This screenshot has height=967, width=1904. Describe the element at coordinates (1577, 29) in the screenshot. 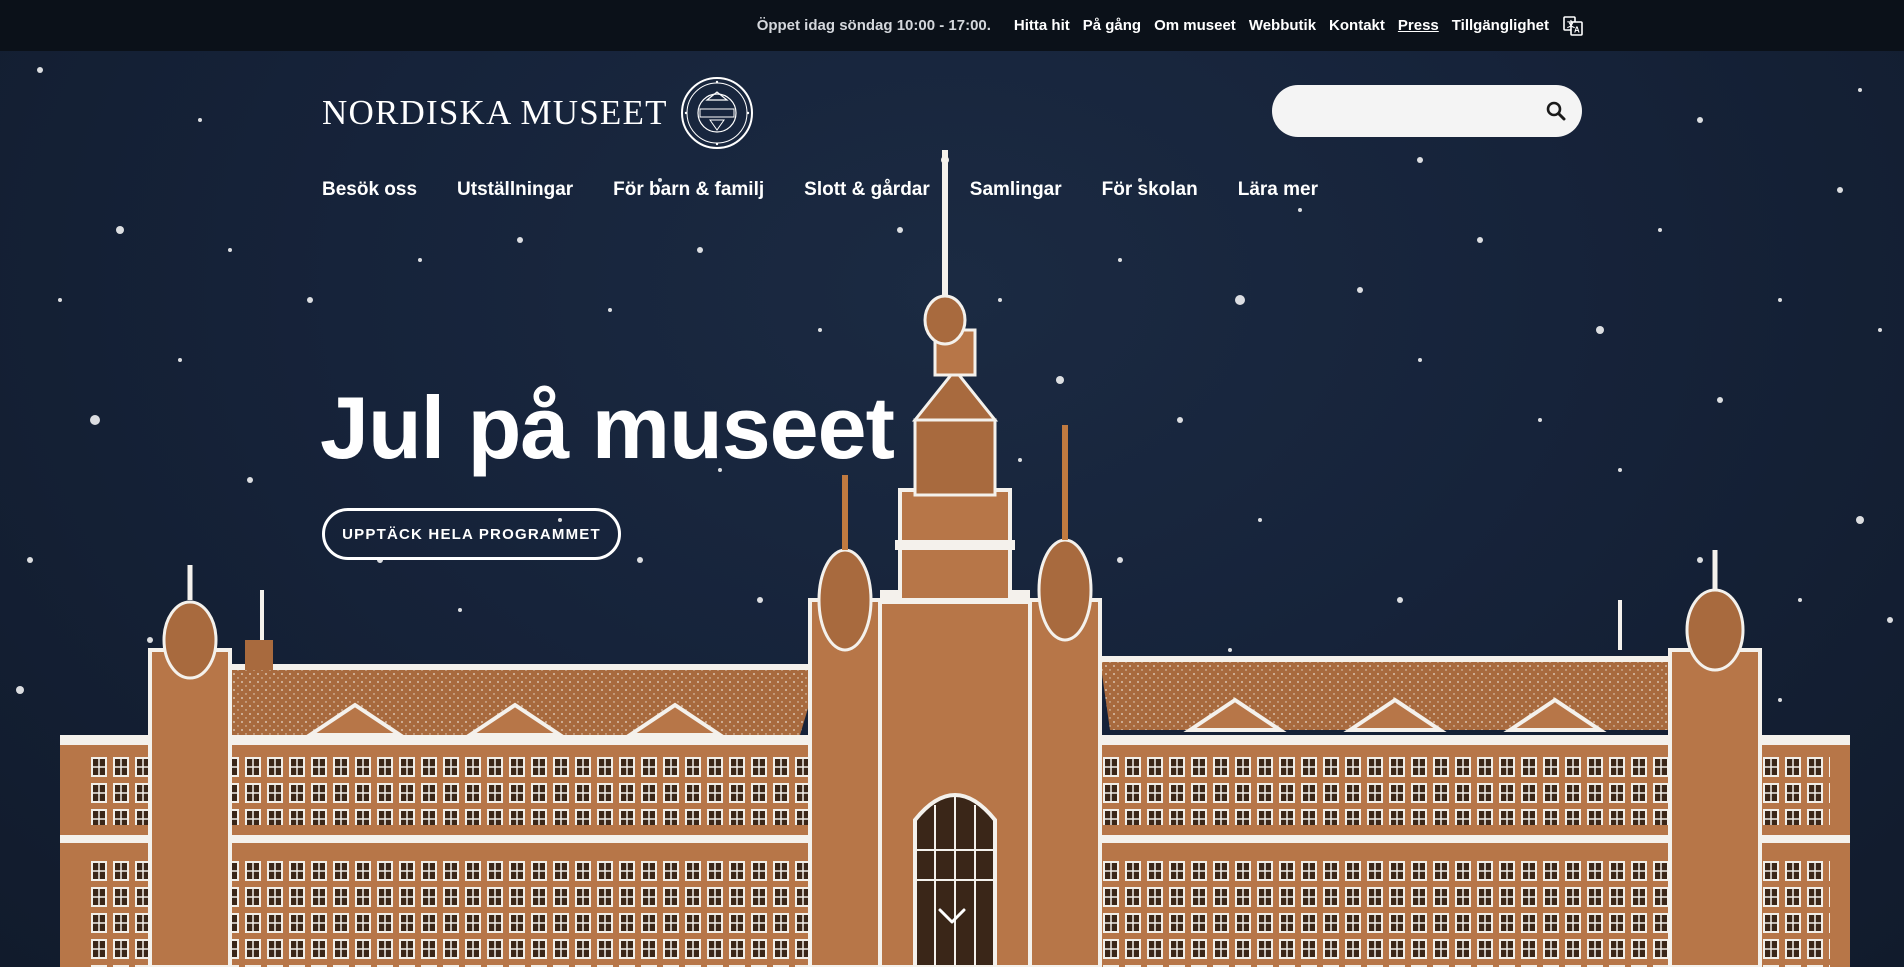

I see `svg-text: A` at that location.